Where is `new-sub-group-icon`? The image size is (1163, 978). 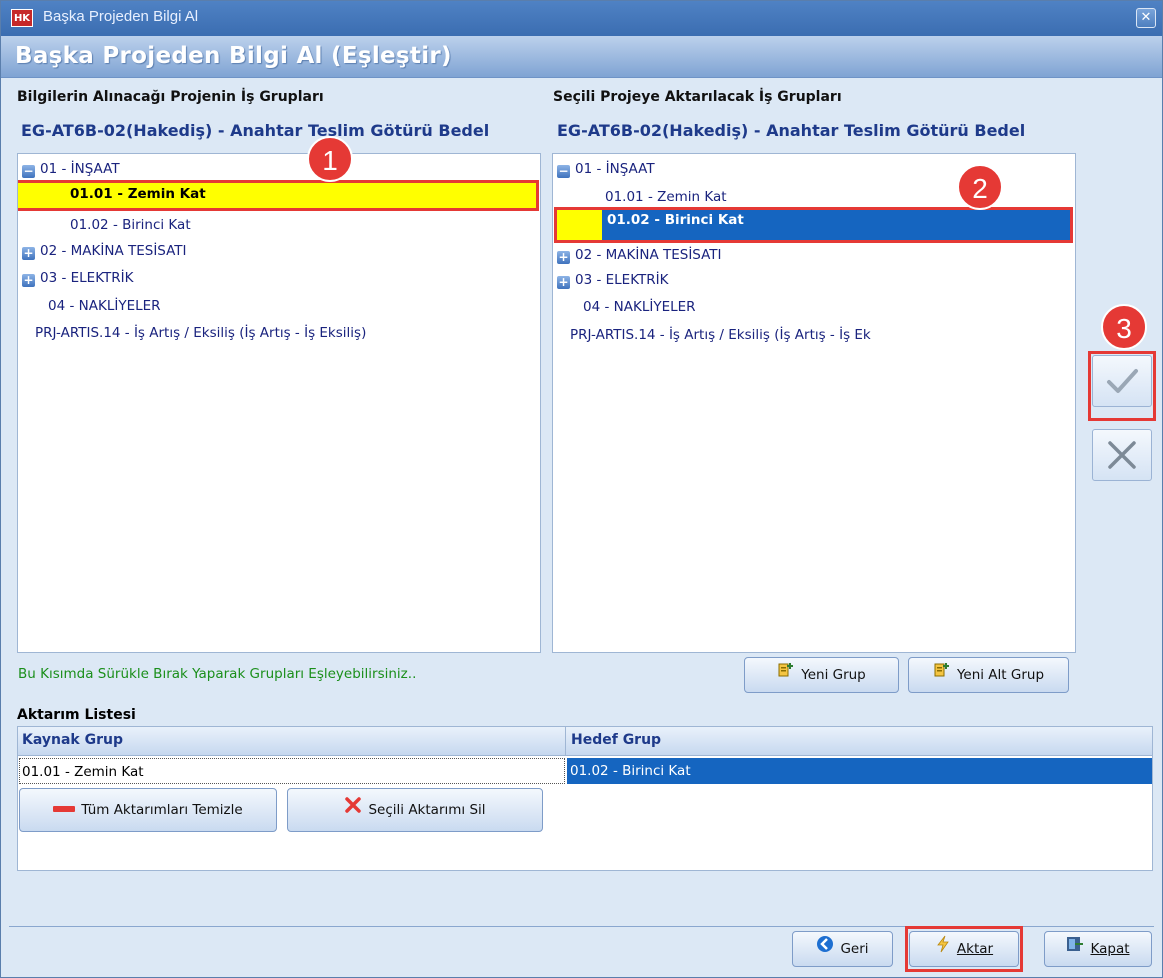
new-sub-group-icon is located at coordinates (942, 675).